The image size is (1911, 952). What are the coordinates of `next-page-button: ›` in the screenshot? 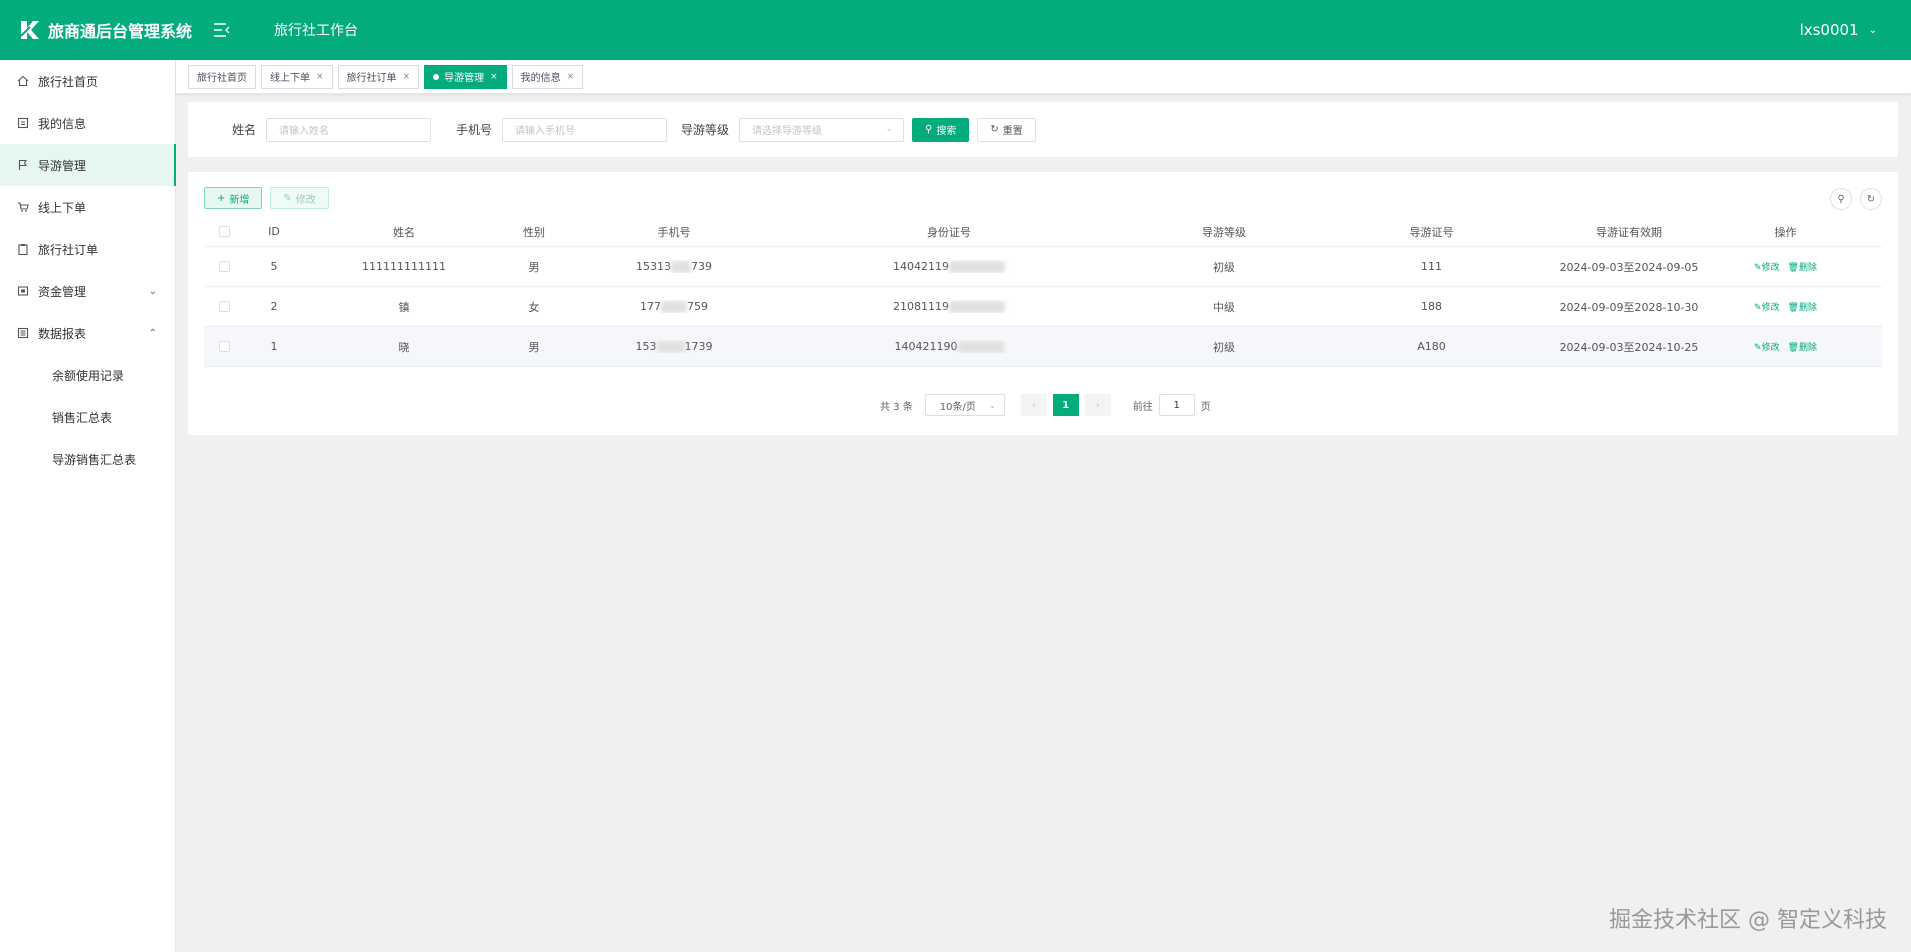 It's located at (1097, 405).